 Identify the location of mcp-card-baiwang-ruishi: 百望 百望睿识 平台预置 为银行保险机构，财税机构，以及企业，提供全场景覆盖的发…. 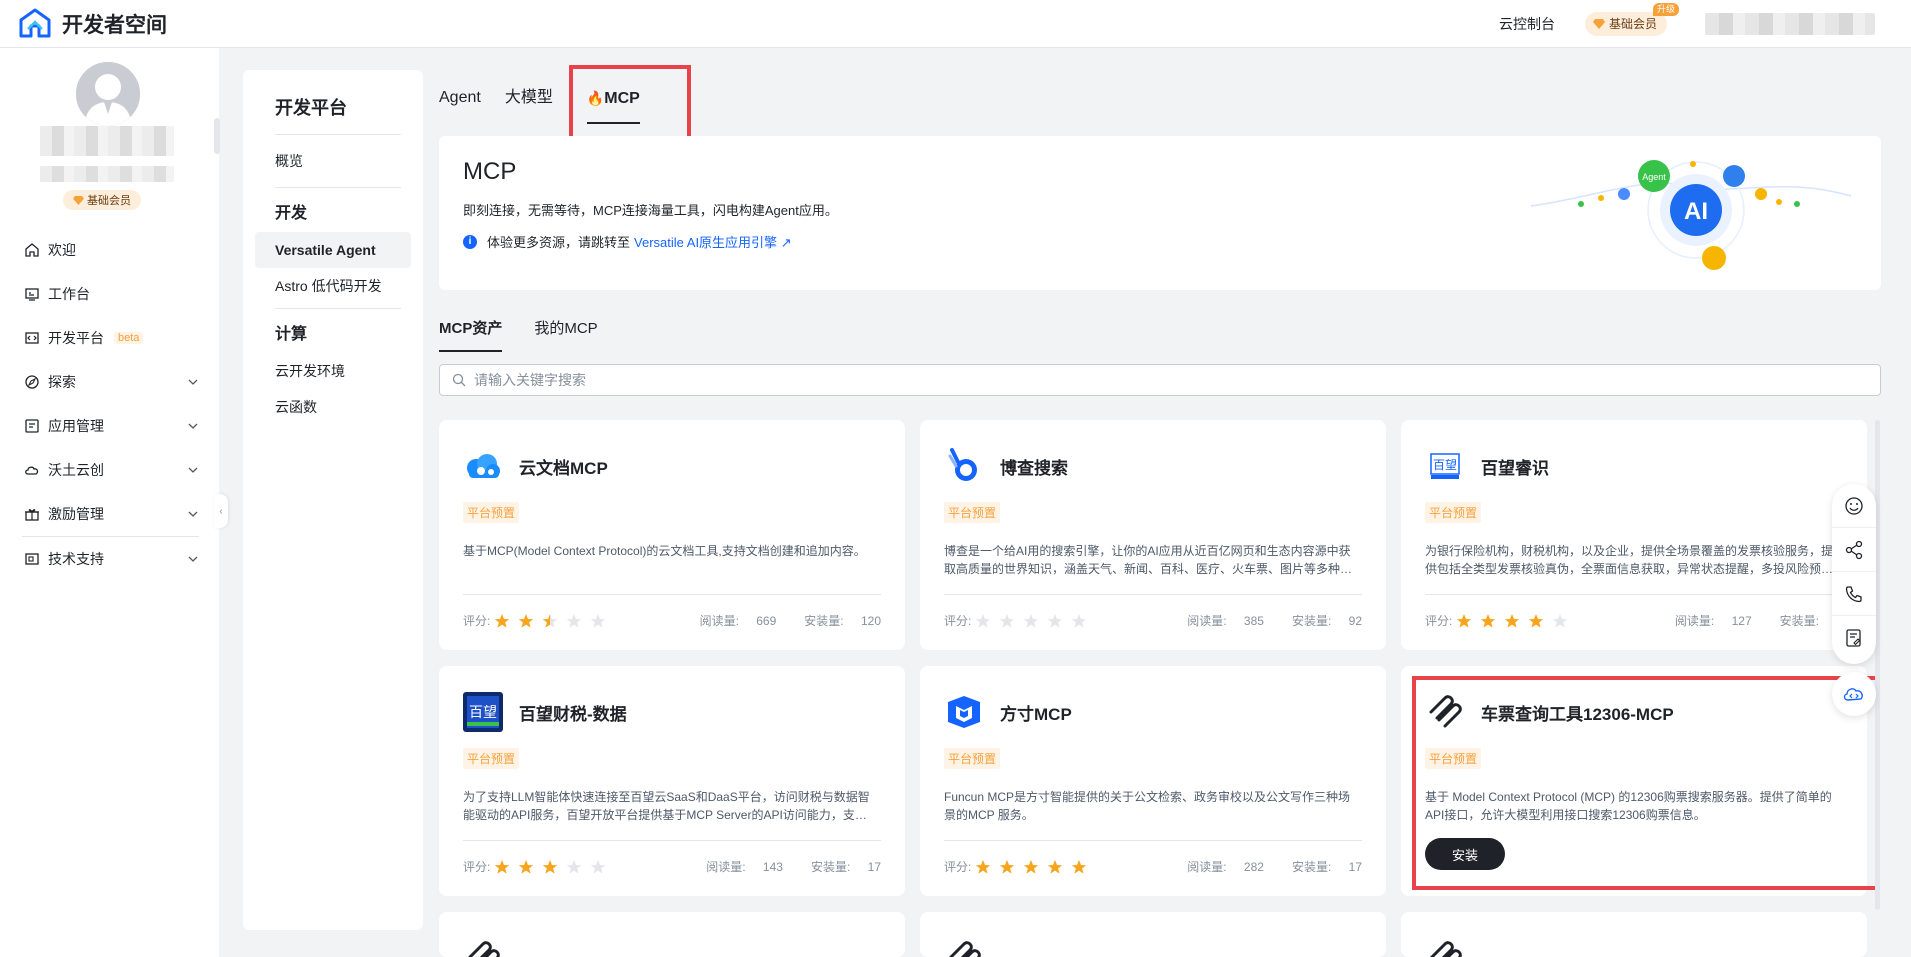
(1634, 535).